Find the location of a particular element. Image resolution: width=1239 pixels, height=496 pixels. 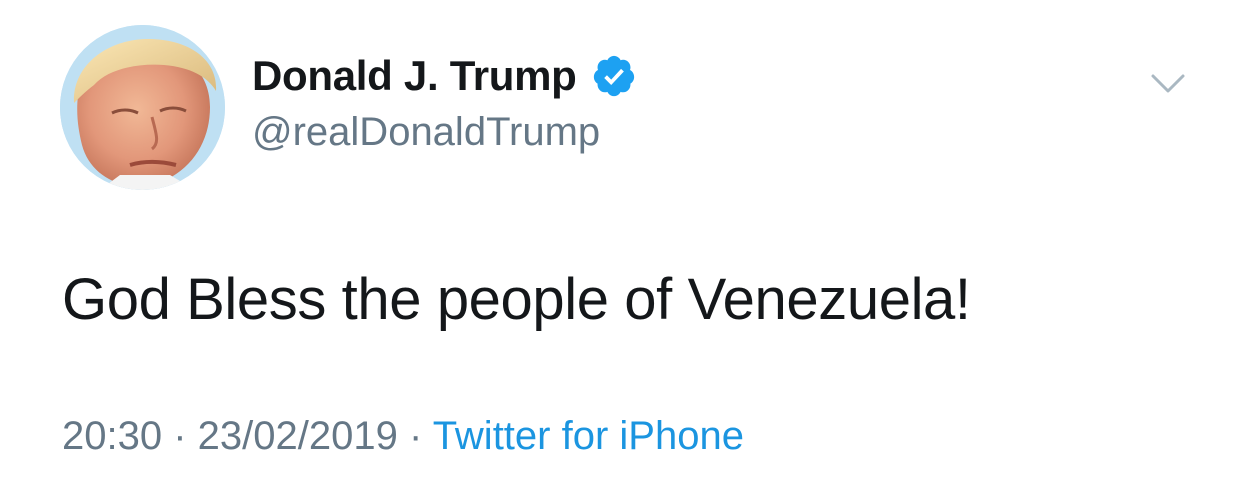

author-name-row: Donald J. Trump is located at coordinates (444, 76).